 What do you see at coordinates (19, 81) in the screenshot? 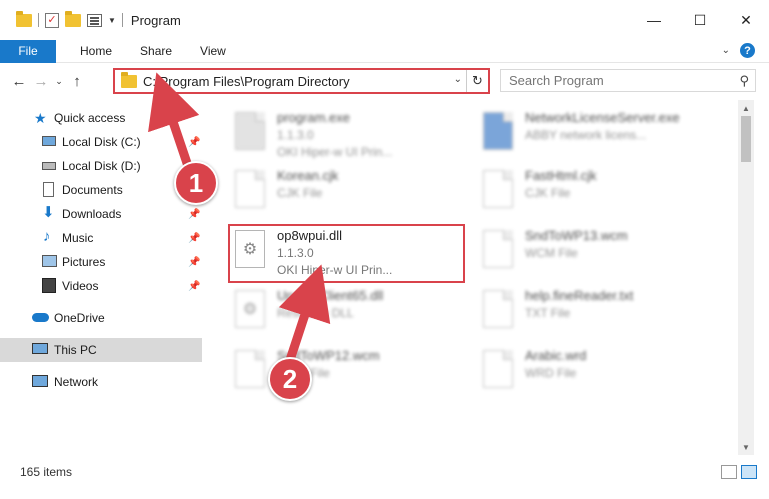
I see `back-arrow-icon: ←` at bounding box center [19, 81].